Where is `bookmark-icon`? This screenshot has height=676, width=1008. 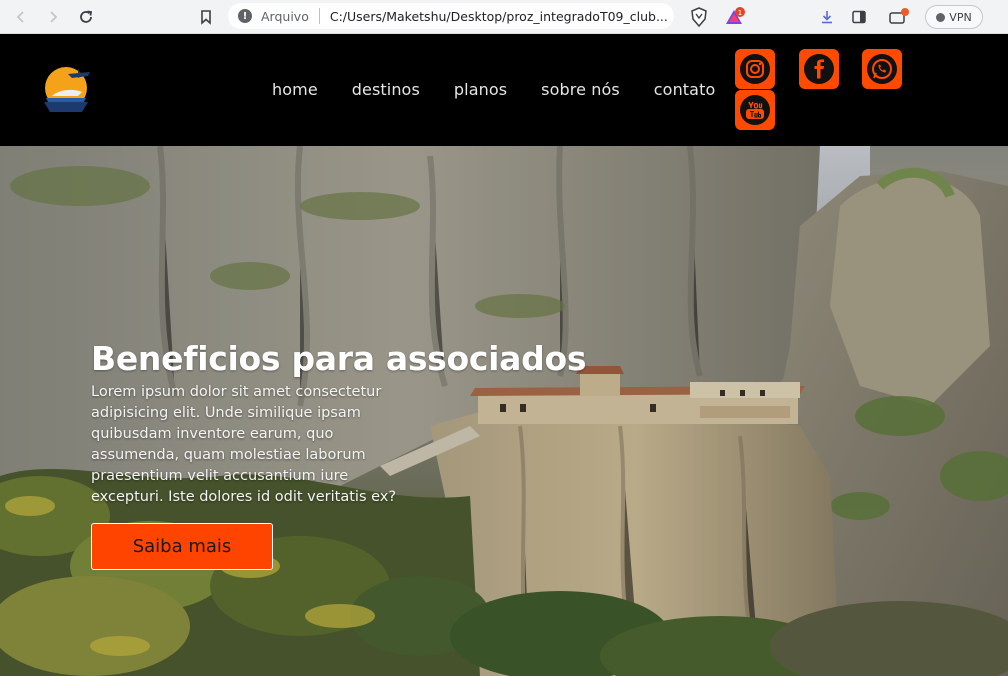
bookmark-icon is located at coordinates (206, 17).